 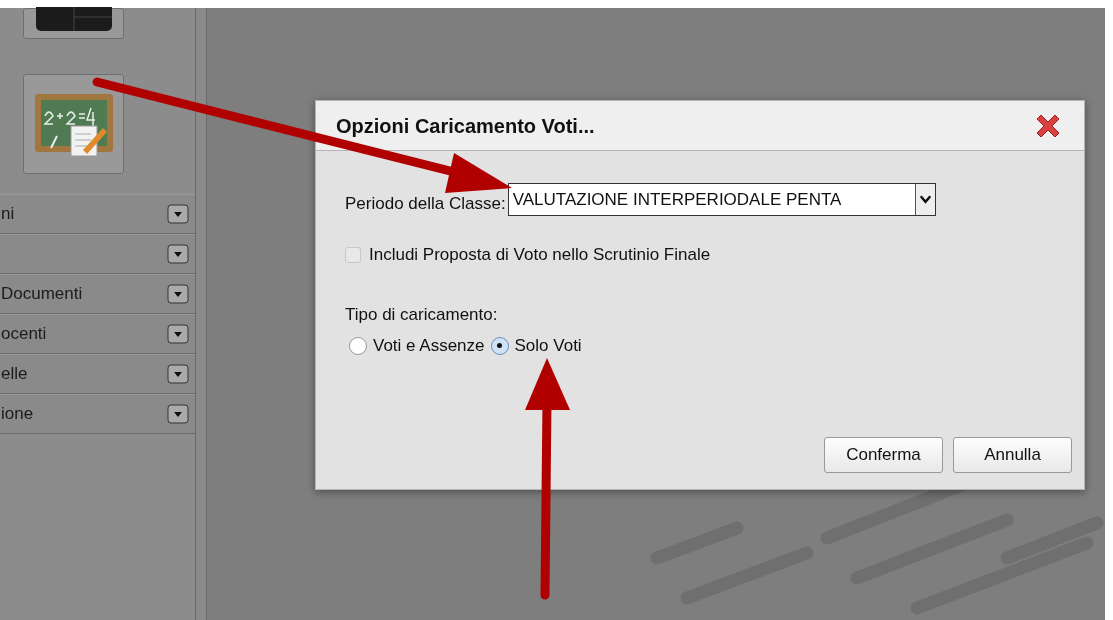 I want to click on section-label: ocenti, so click(x=24, y=334).